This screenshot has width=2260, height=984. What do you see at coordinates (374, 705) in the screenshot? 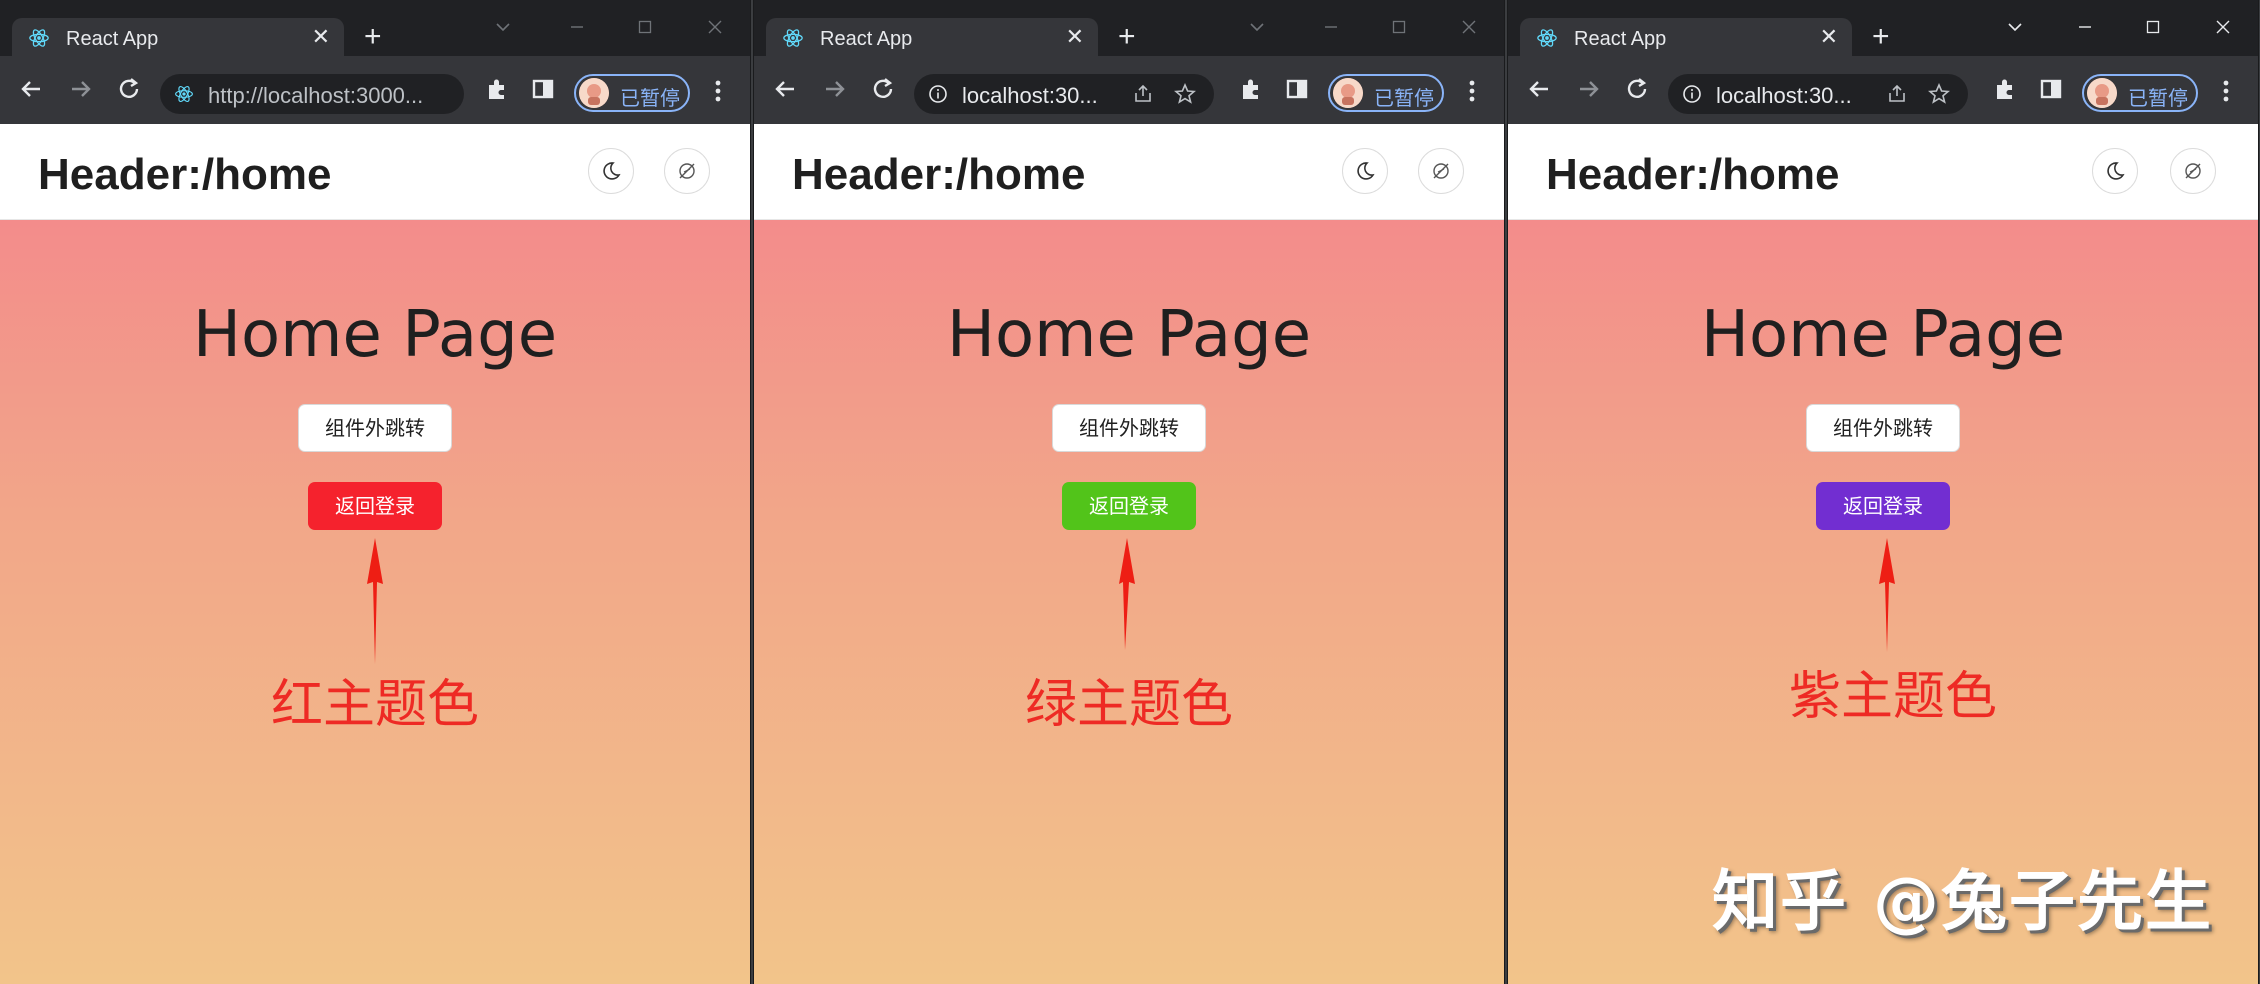
I see `theme-annotation: 红主题色` at bounding box center [374, 705].